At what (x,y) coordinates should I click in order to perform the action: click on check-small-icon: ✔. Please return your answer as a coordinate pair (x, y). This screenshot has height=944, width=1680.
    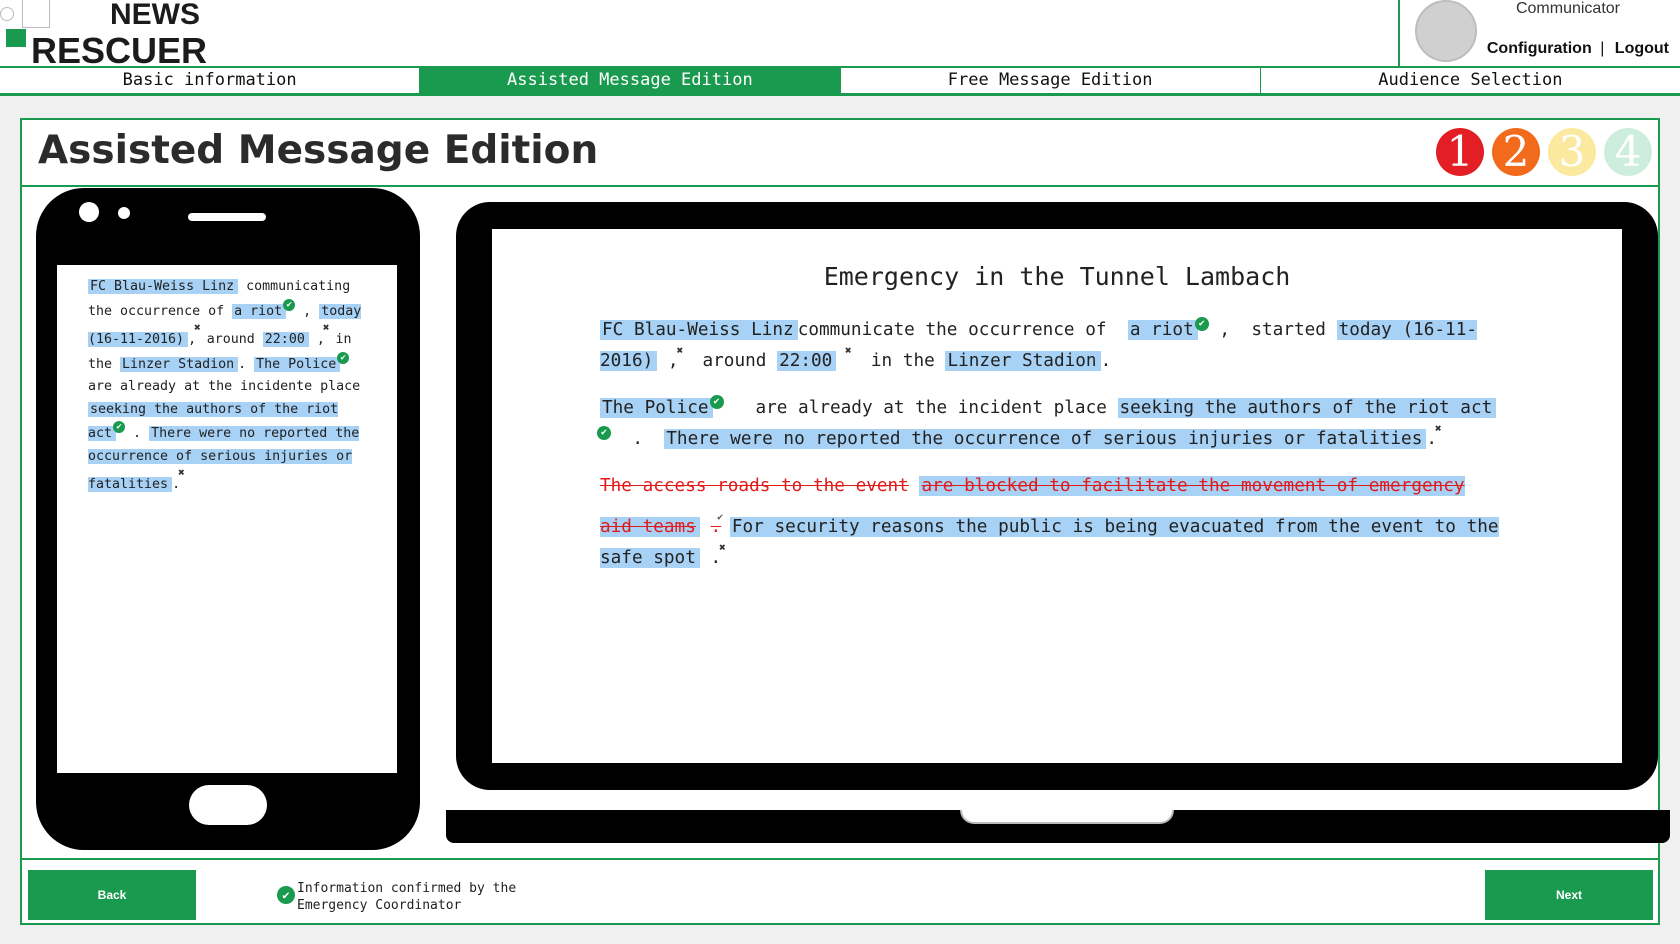
    Looking at the image, I should click on (720, 517).